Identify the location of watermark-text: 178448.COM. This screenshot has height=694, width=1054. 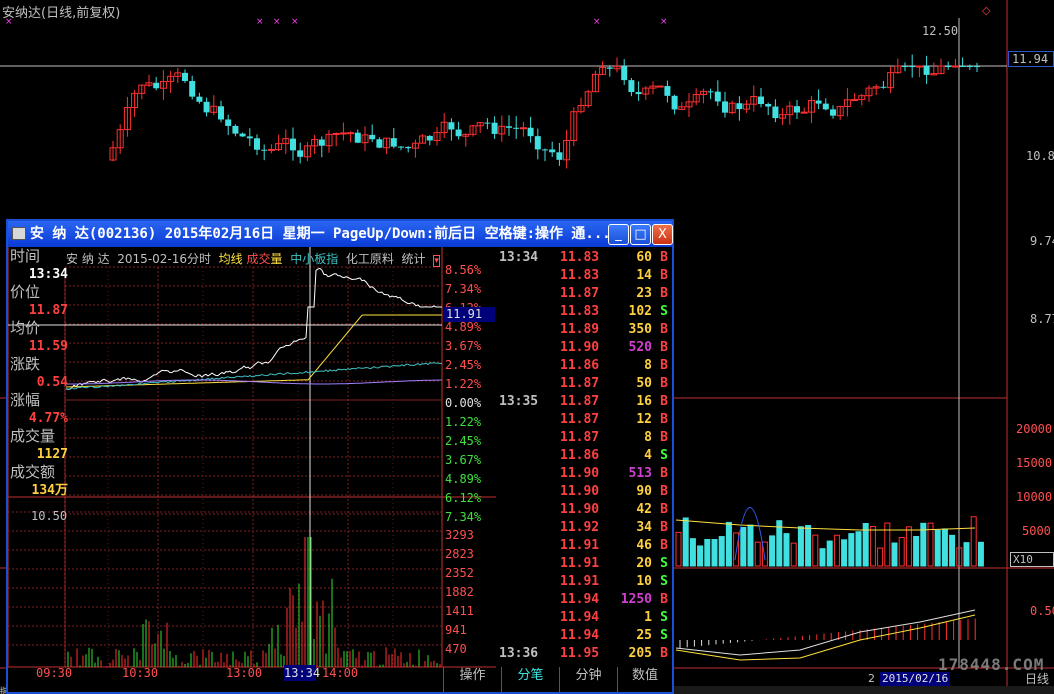
(991, 664).